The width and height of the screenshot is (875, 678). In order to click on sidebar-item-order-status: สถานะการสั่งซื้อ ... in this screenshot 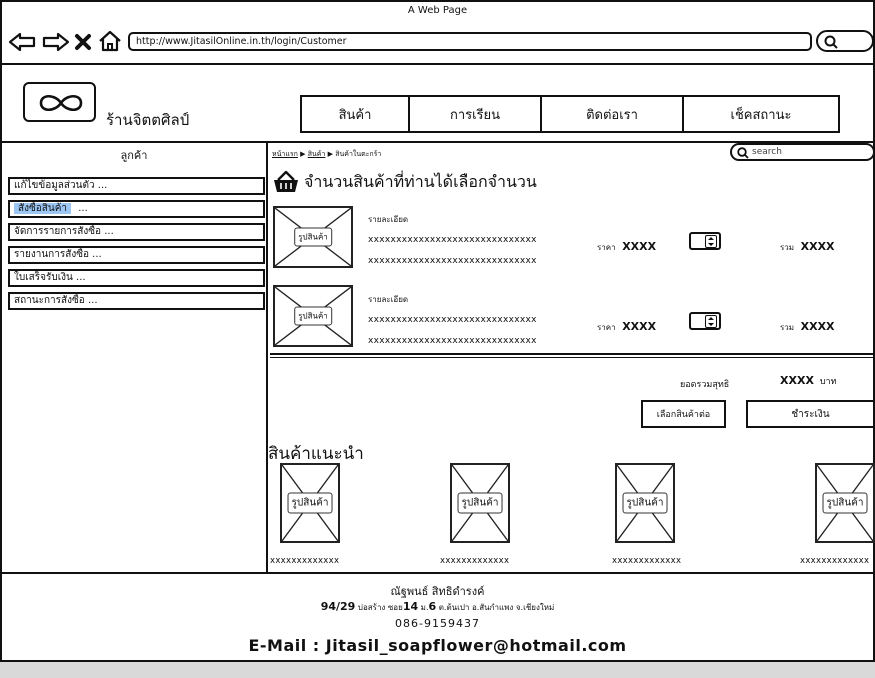, I will do `click(136, 301)`.